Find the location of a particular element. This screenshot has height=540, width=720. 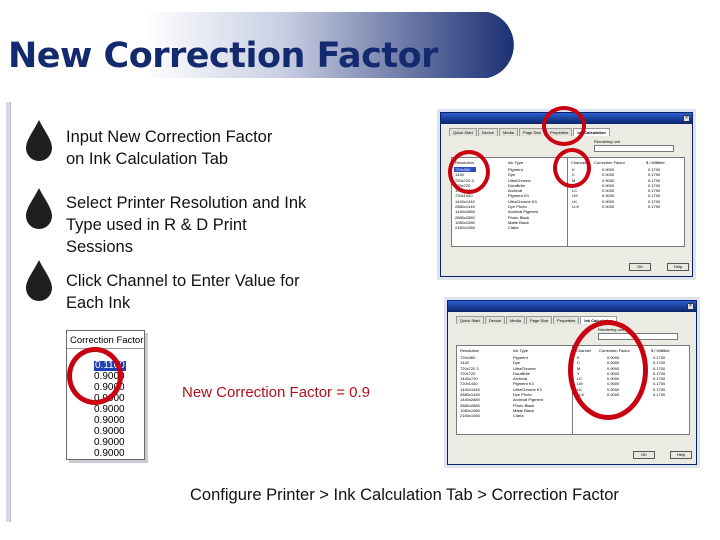

left-accent-bar is located at coordinates (8, 312).